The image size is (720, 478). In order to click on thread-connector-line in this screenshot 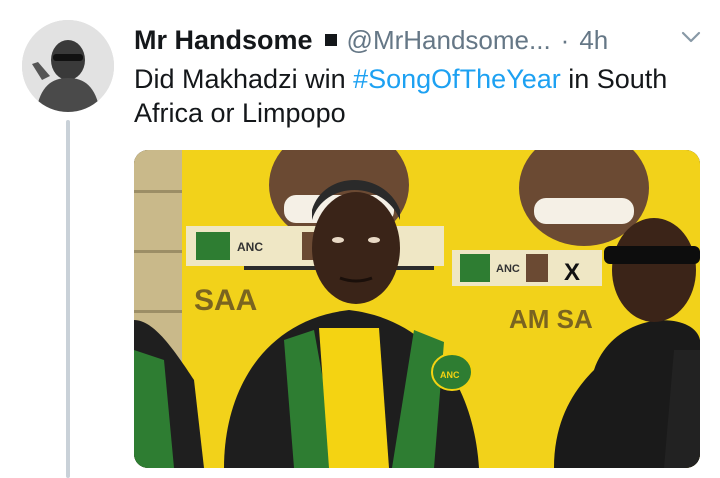, I will do `click(68, 299)`.